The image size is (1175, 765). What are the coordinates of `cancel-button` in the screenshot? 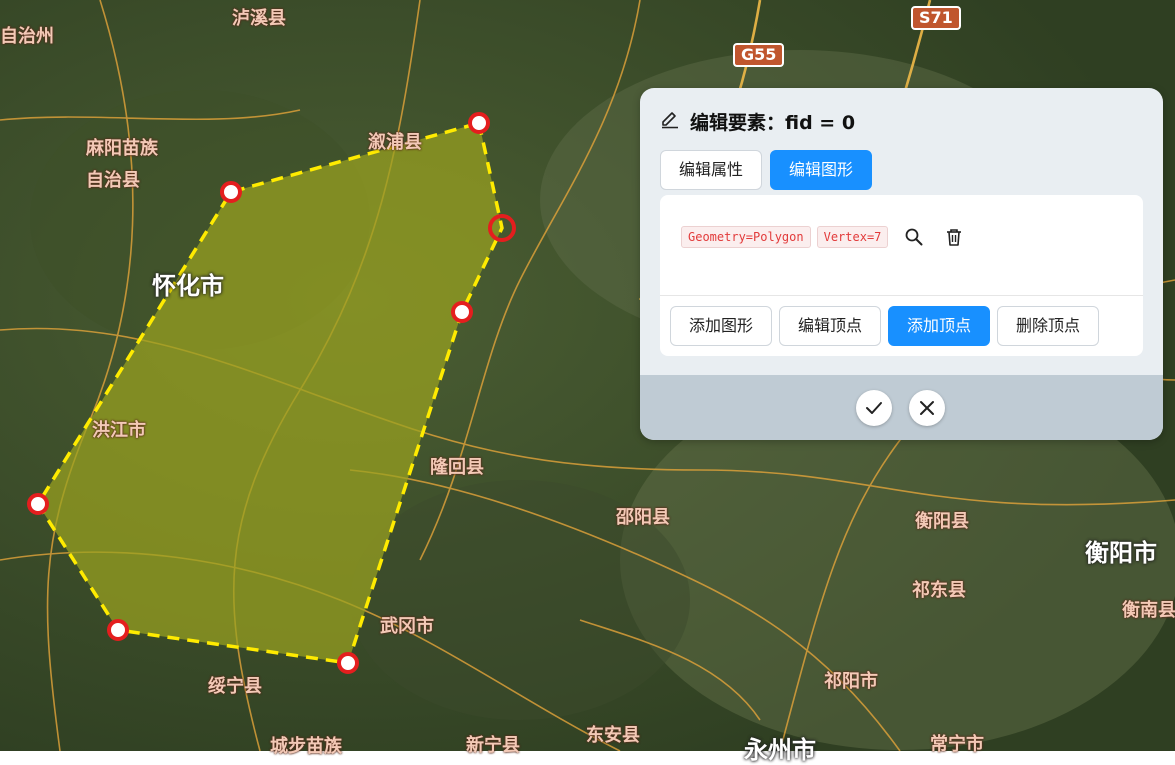 It's located at (927, 408).